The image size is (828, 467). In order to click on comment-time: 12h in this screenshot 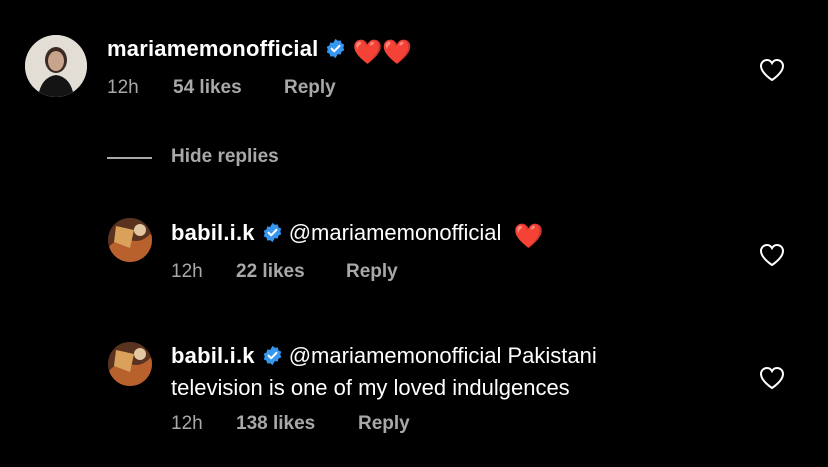, I will do `click(123, 87)`.